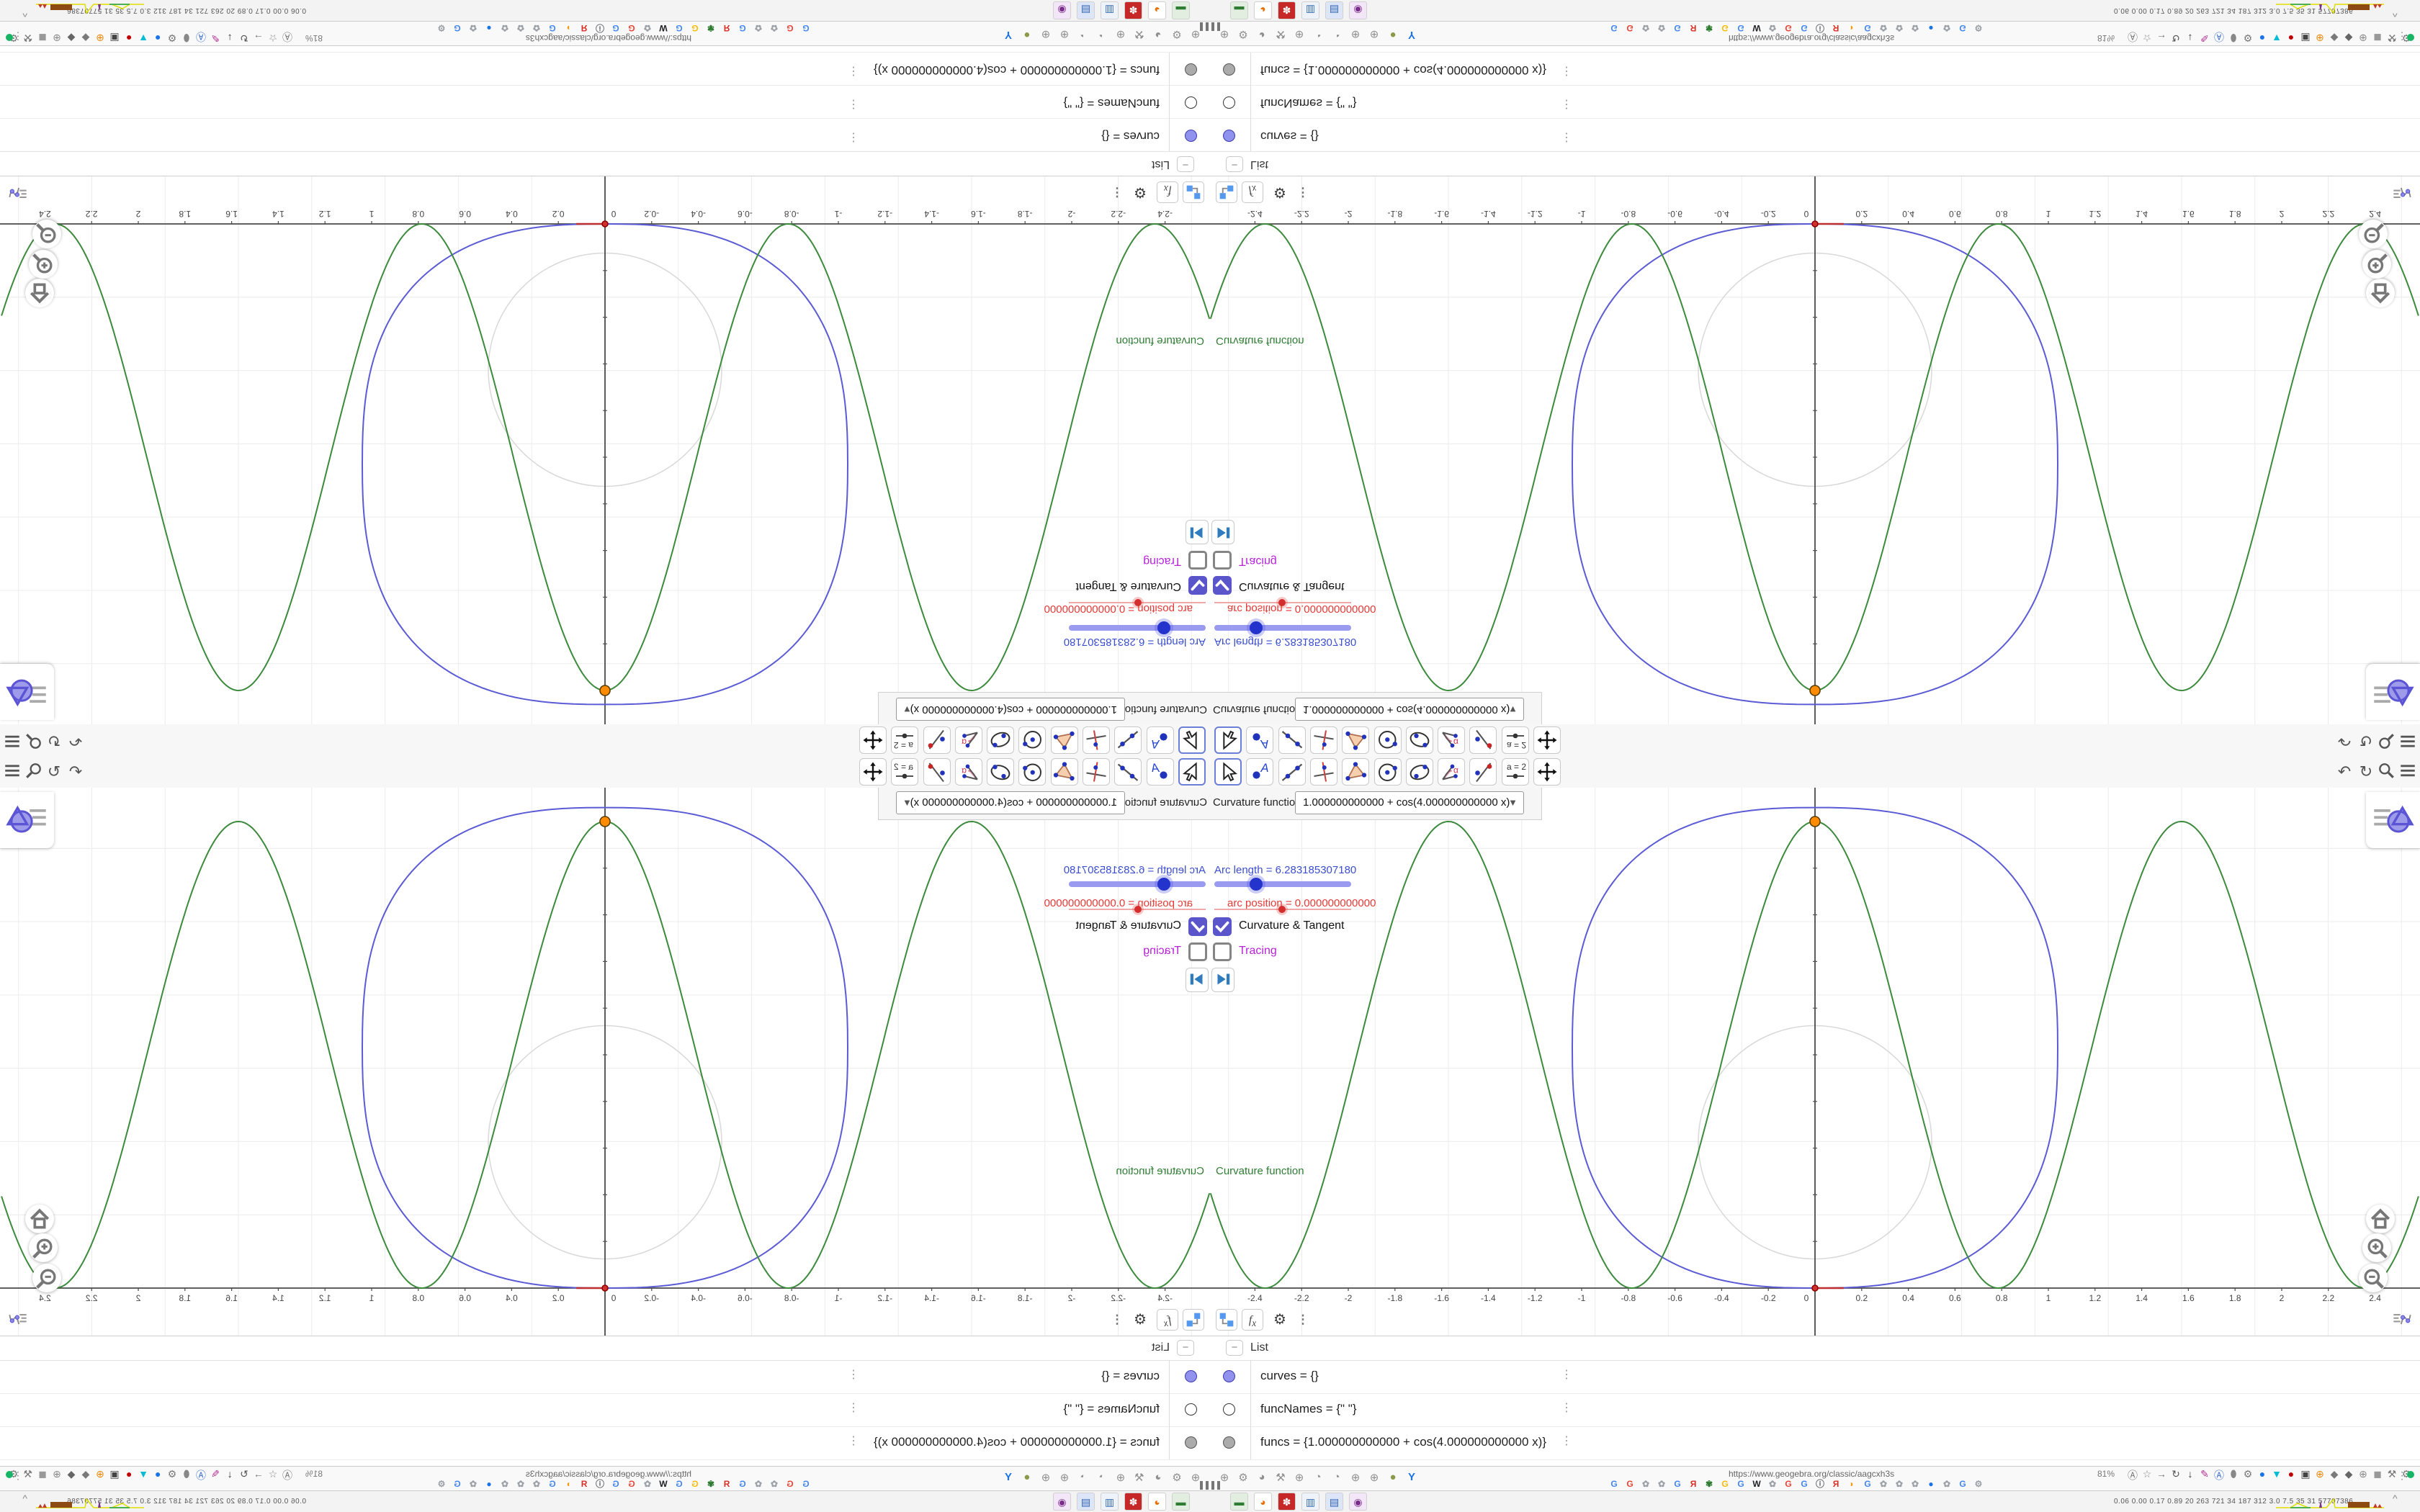 The width and height of the screenshot is (2420, 1512). Describe the element at coordinates (1185, 1348) in the screenshot. I see `collapse-button: −` at that location.